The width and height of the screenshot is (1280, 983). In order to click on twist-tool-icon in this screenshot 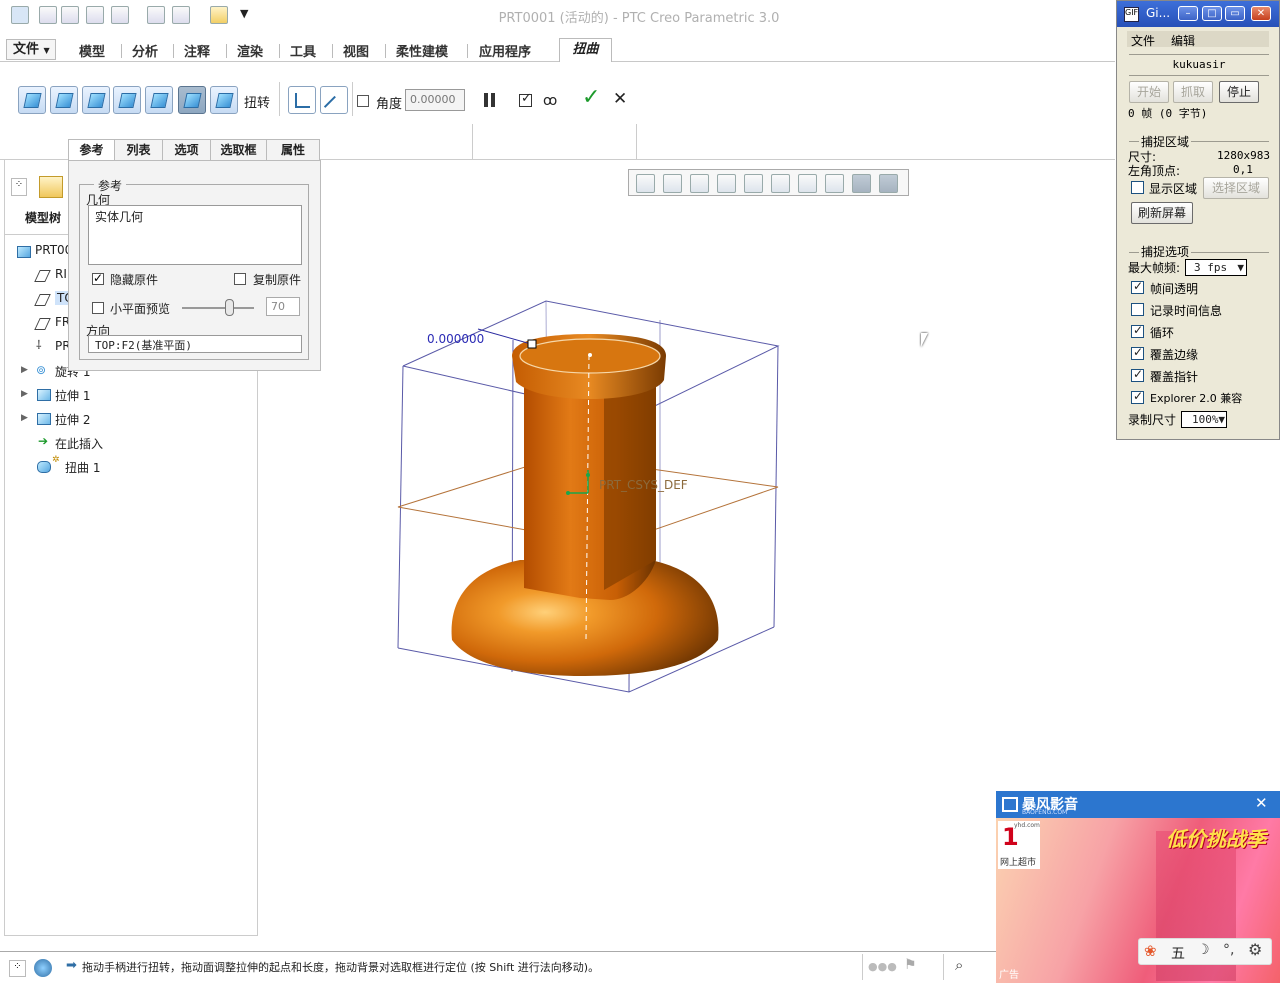, I will do `click(192, 100)`.